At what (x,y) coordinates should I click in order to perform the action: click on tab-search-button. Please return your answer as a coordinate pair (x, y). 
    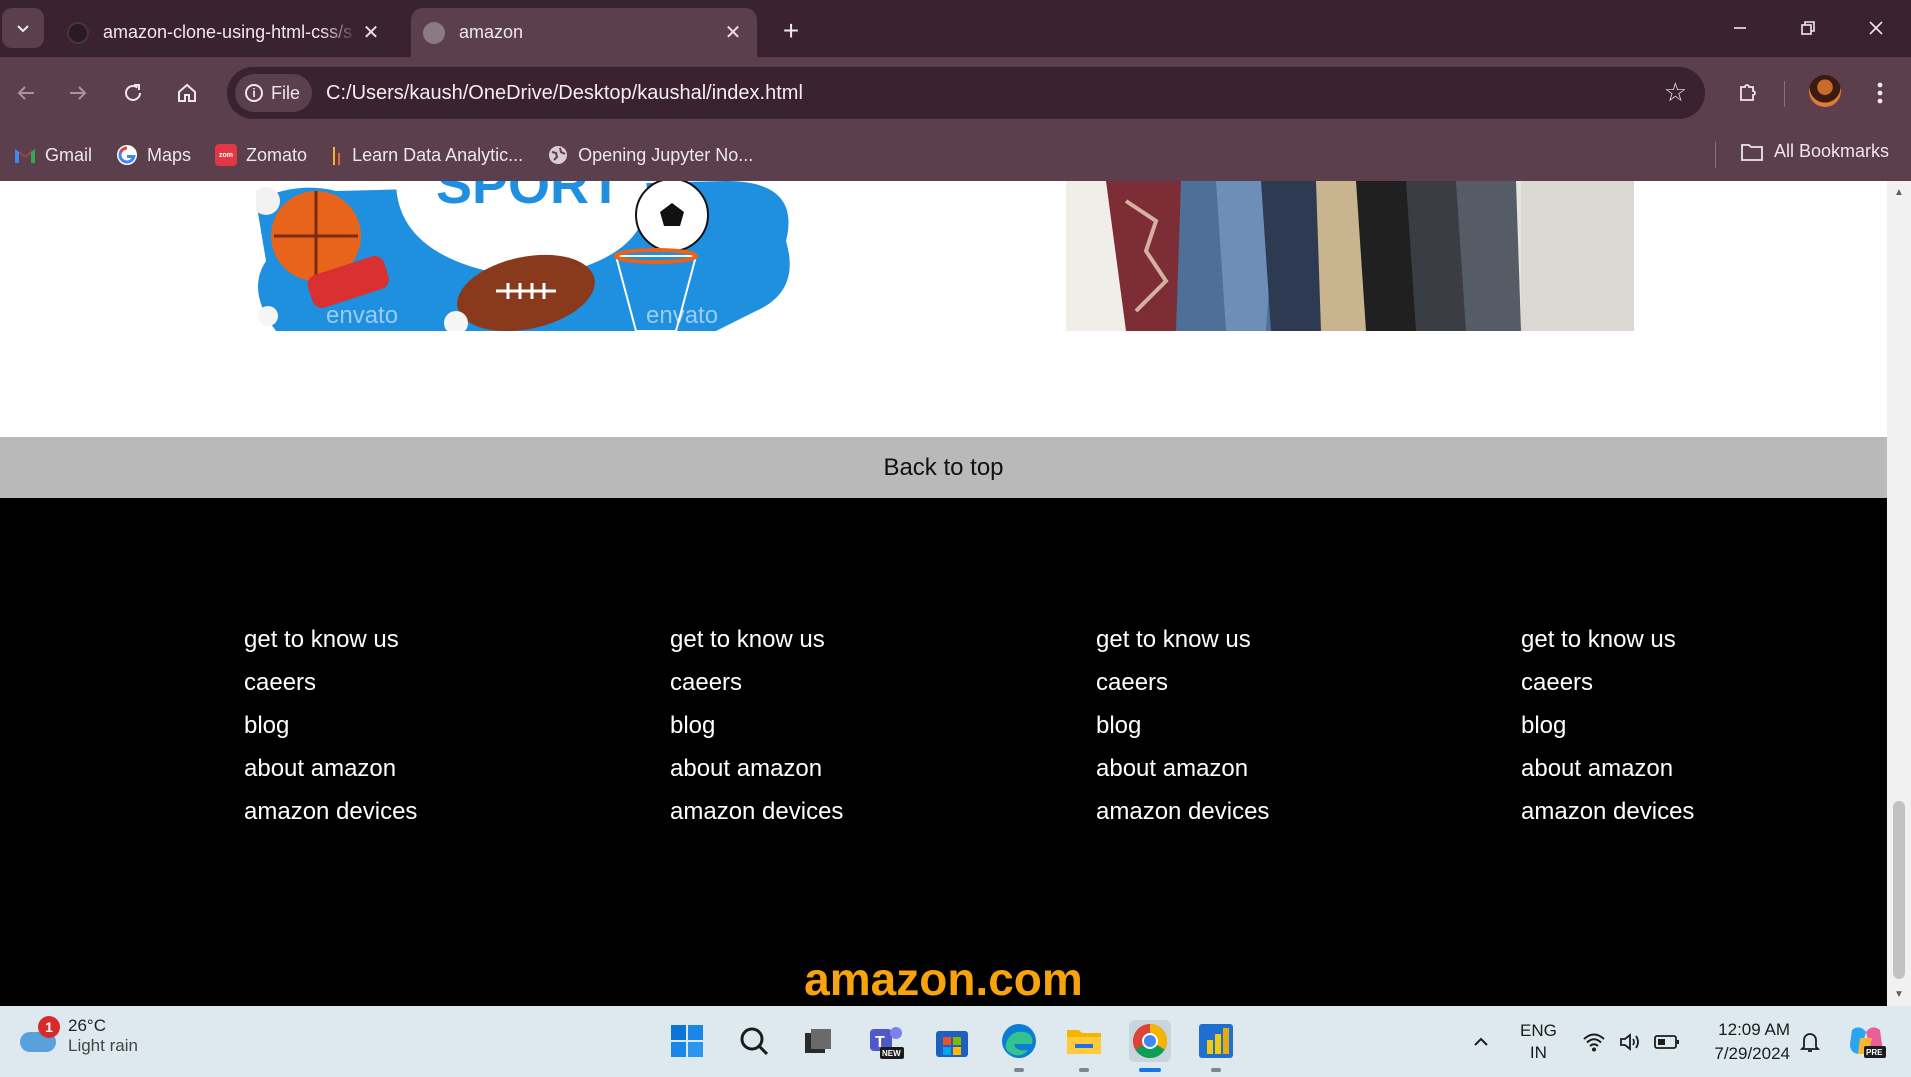
    Looking at the image, I should click on (23, 28).